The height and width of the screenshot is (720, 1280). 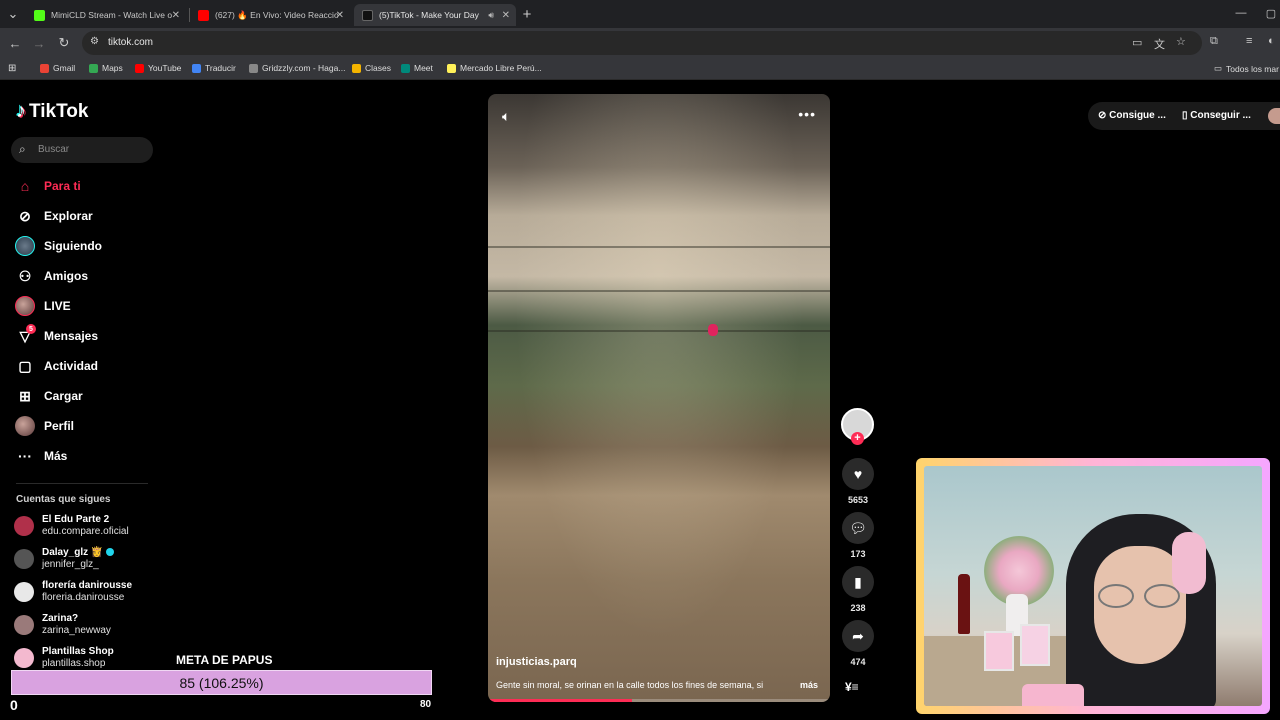 I want to click on sidebar-item-amigos: ⚇ Amigos, so click(x=51, y=276).